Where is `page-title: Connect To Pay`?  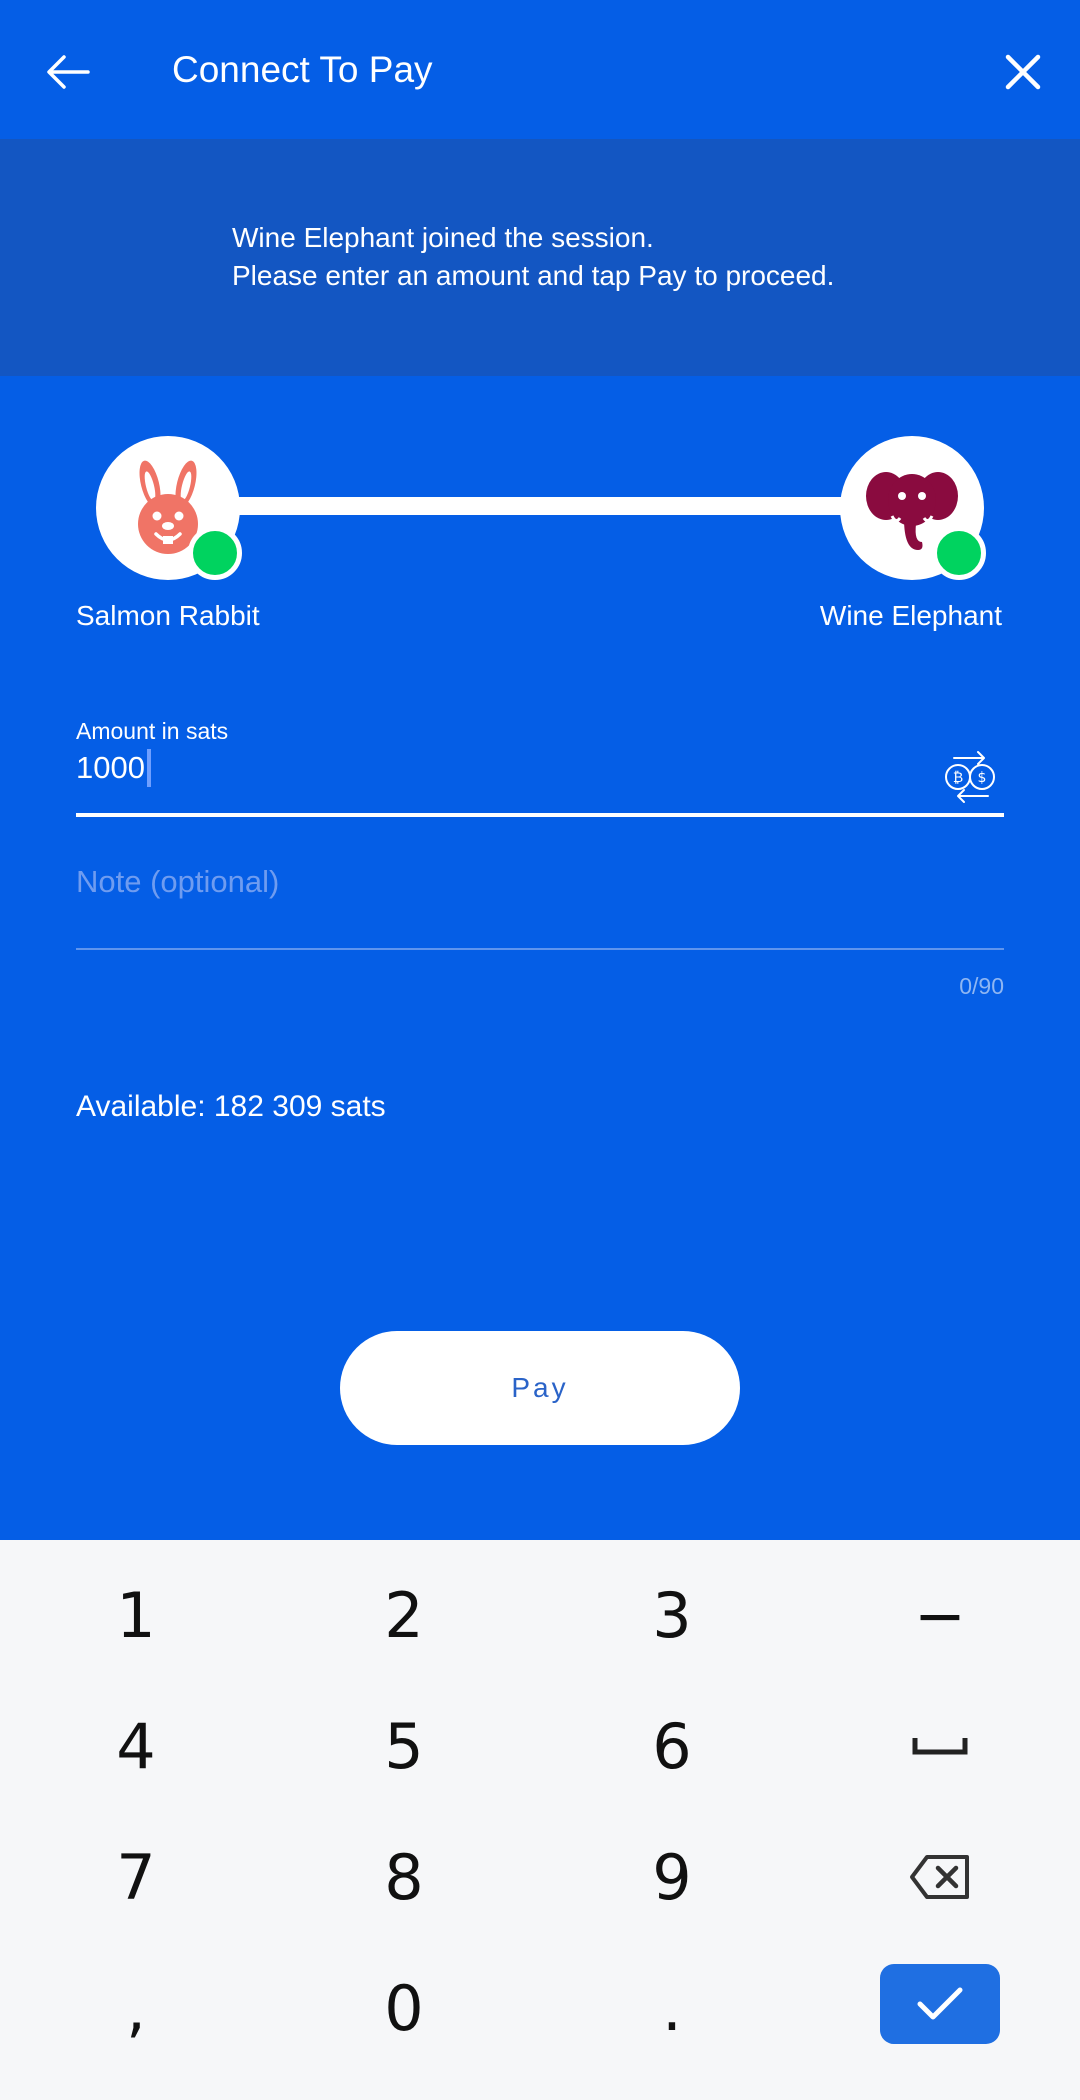 page-title: Connect To Pay is located at coordinates (302, 69).